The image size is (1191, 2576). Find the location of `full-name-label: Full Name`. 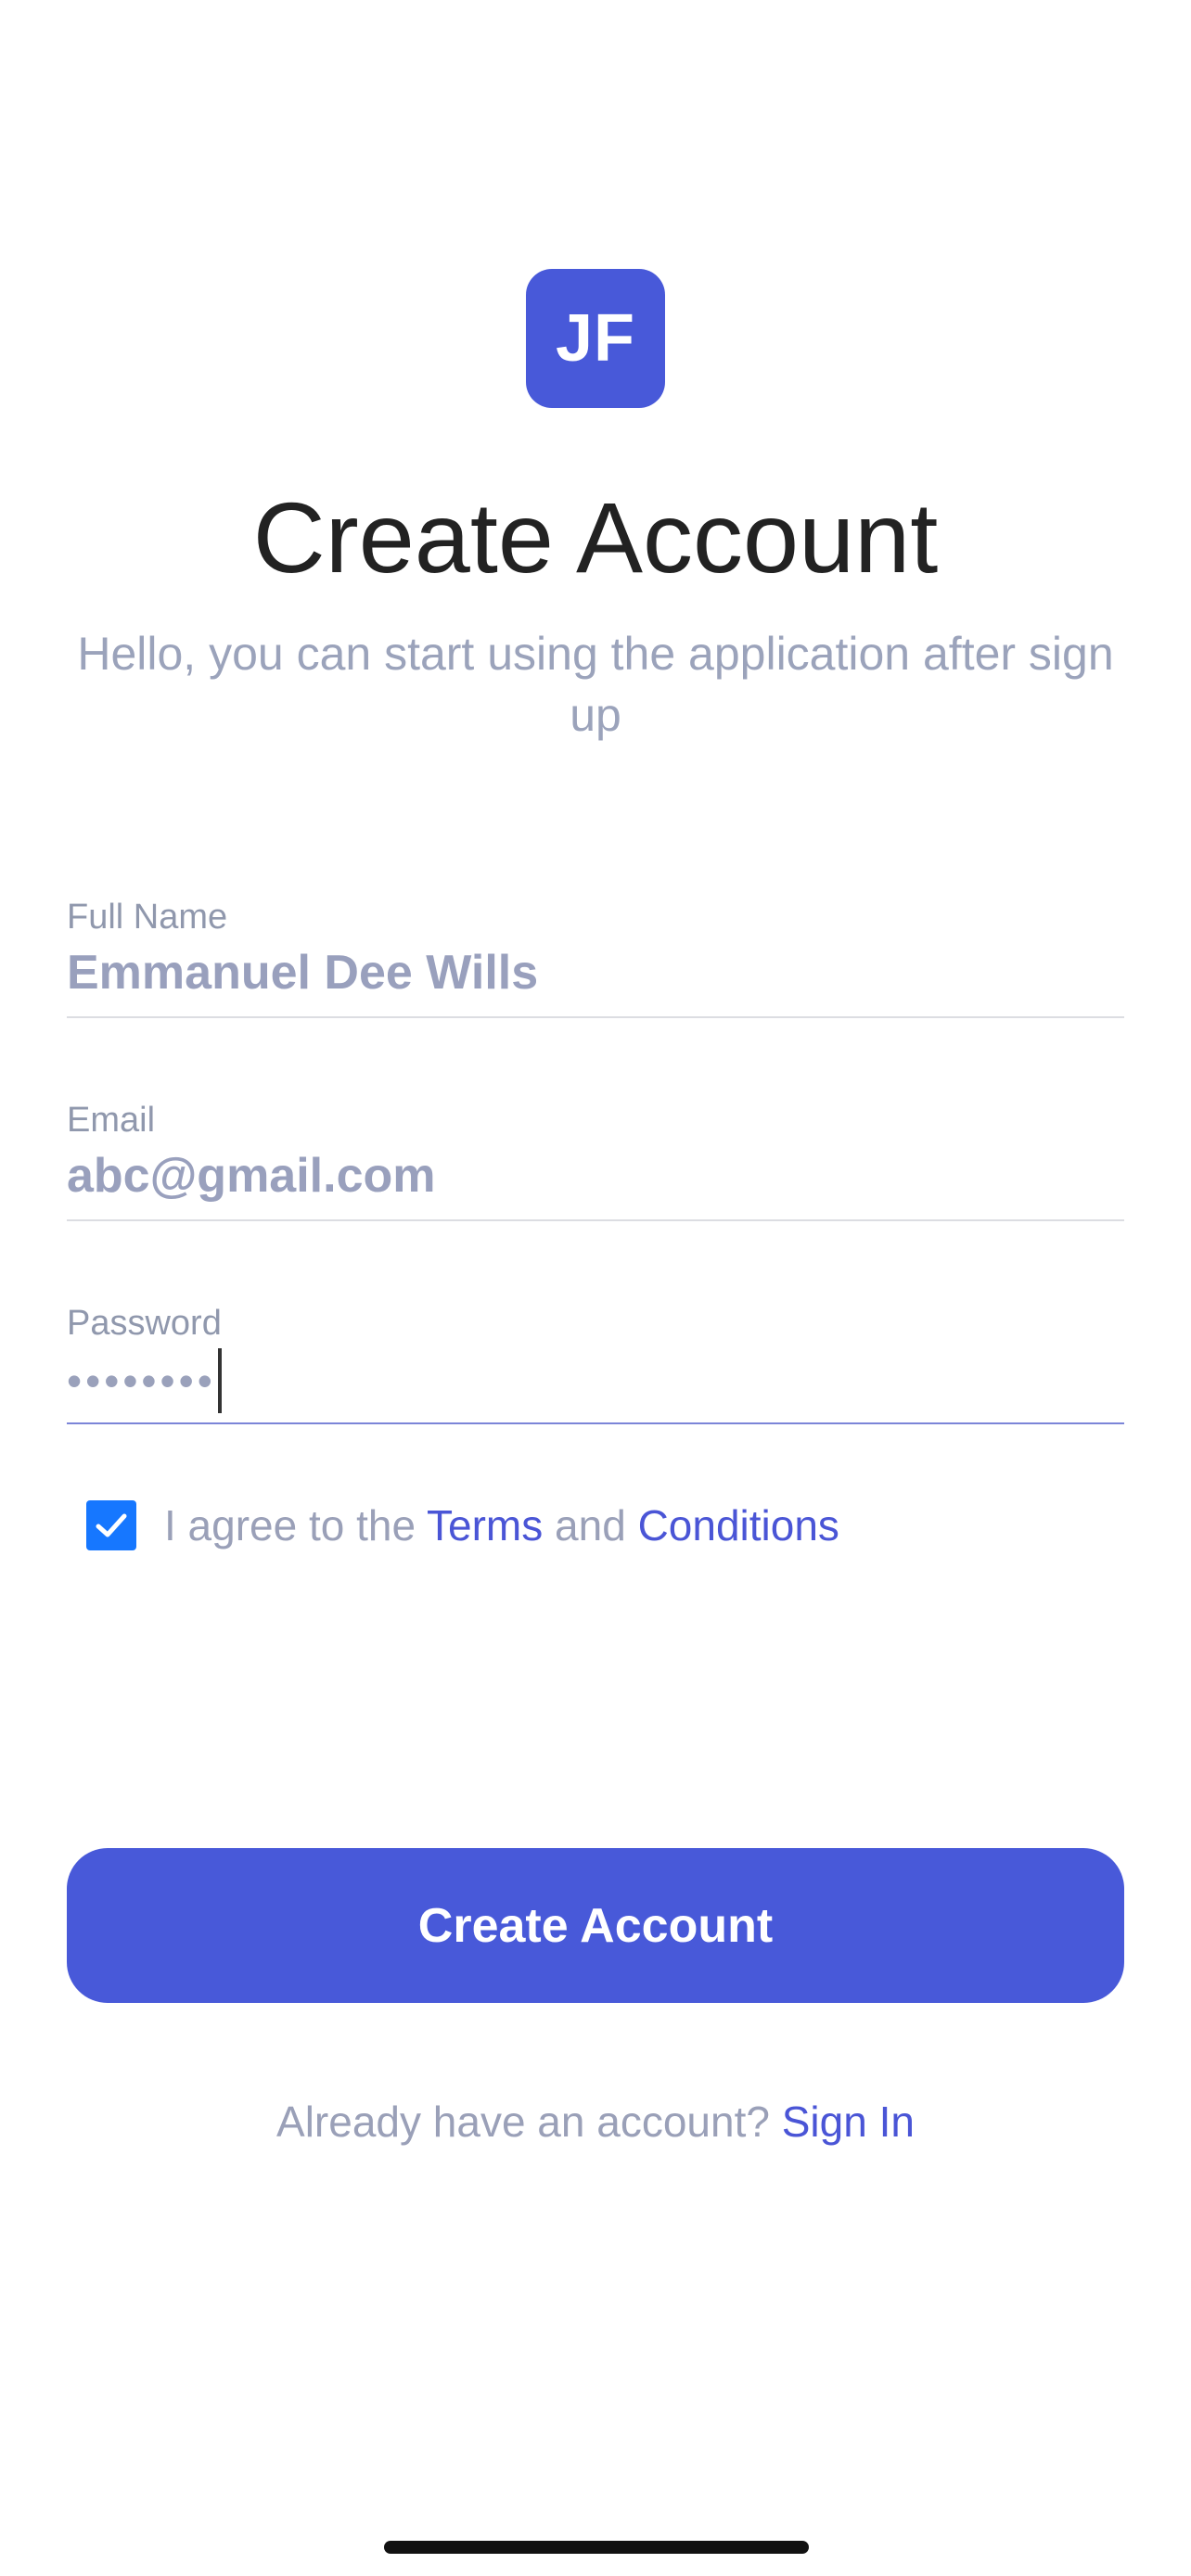

full-name-label: Full Name is located at coordinates (147, 917).